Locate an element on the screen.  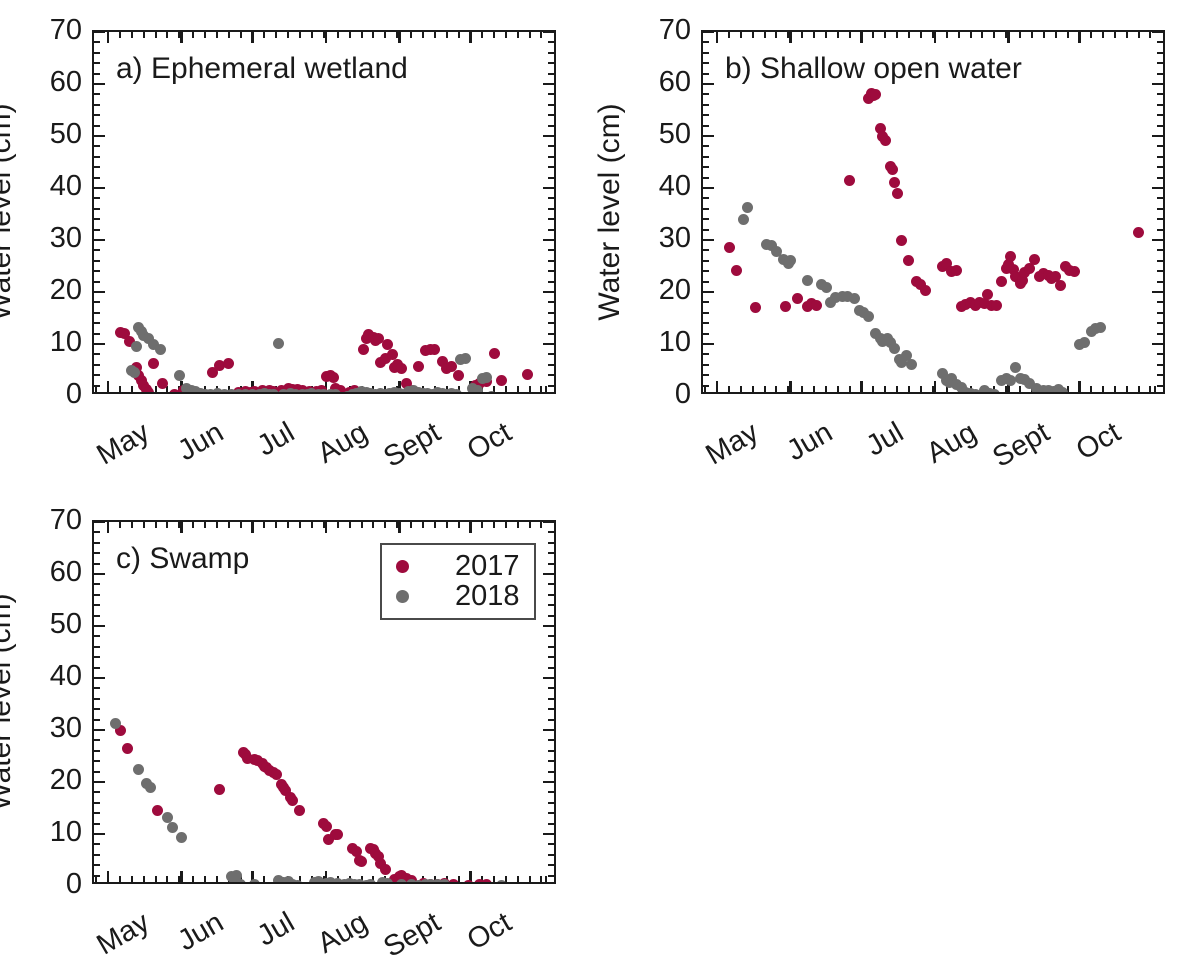
panel-b-plot-area is located at coordinates (933, 212).